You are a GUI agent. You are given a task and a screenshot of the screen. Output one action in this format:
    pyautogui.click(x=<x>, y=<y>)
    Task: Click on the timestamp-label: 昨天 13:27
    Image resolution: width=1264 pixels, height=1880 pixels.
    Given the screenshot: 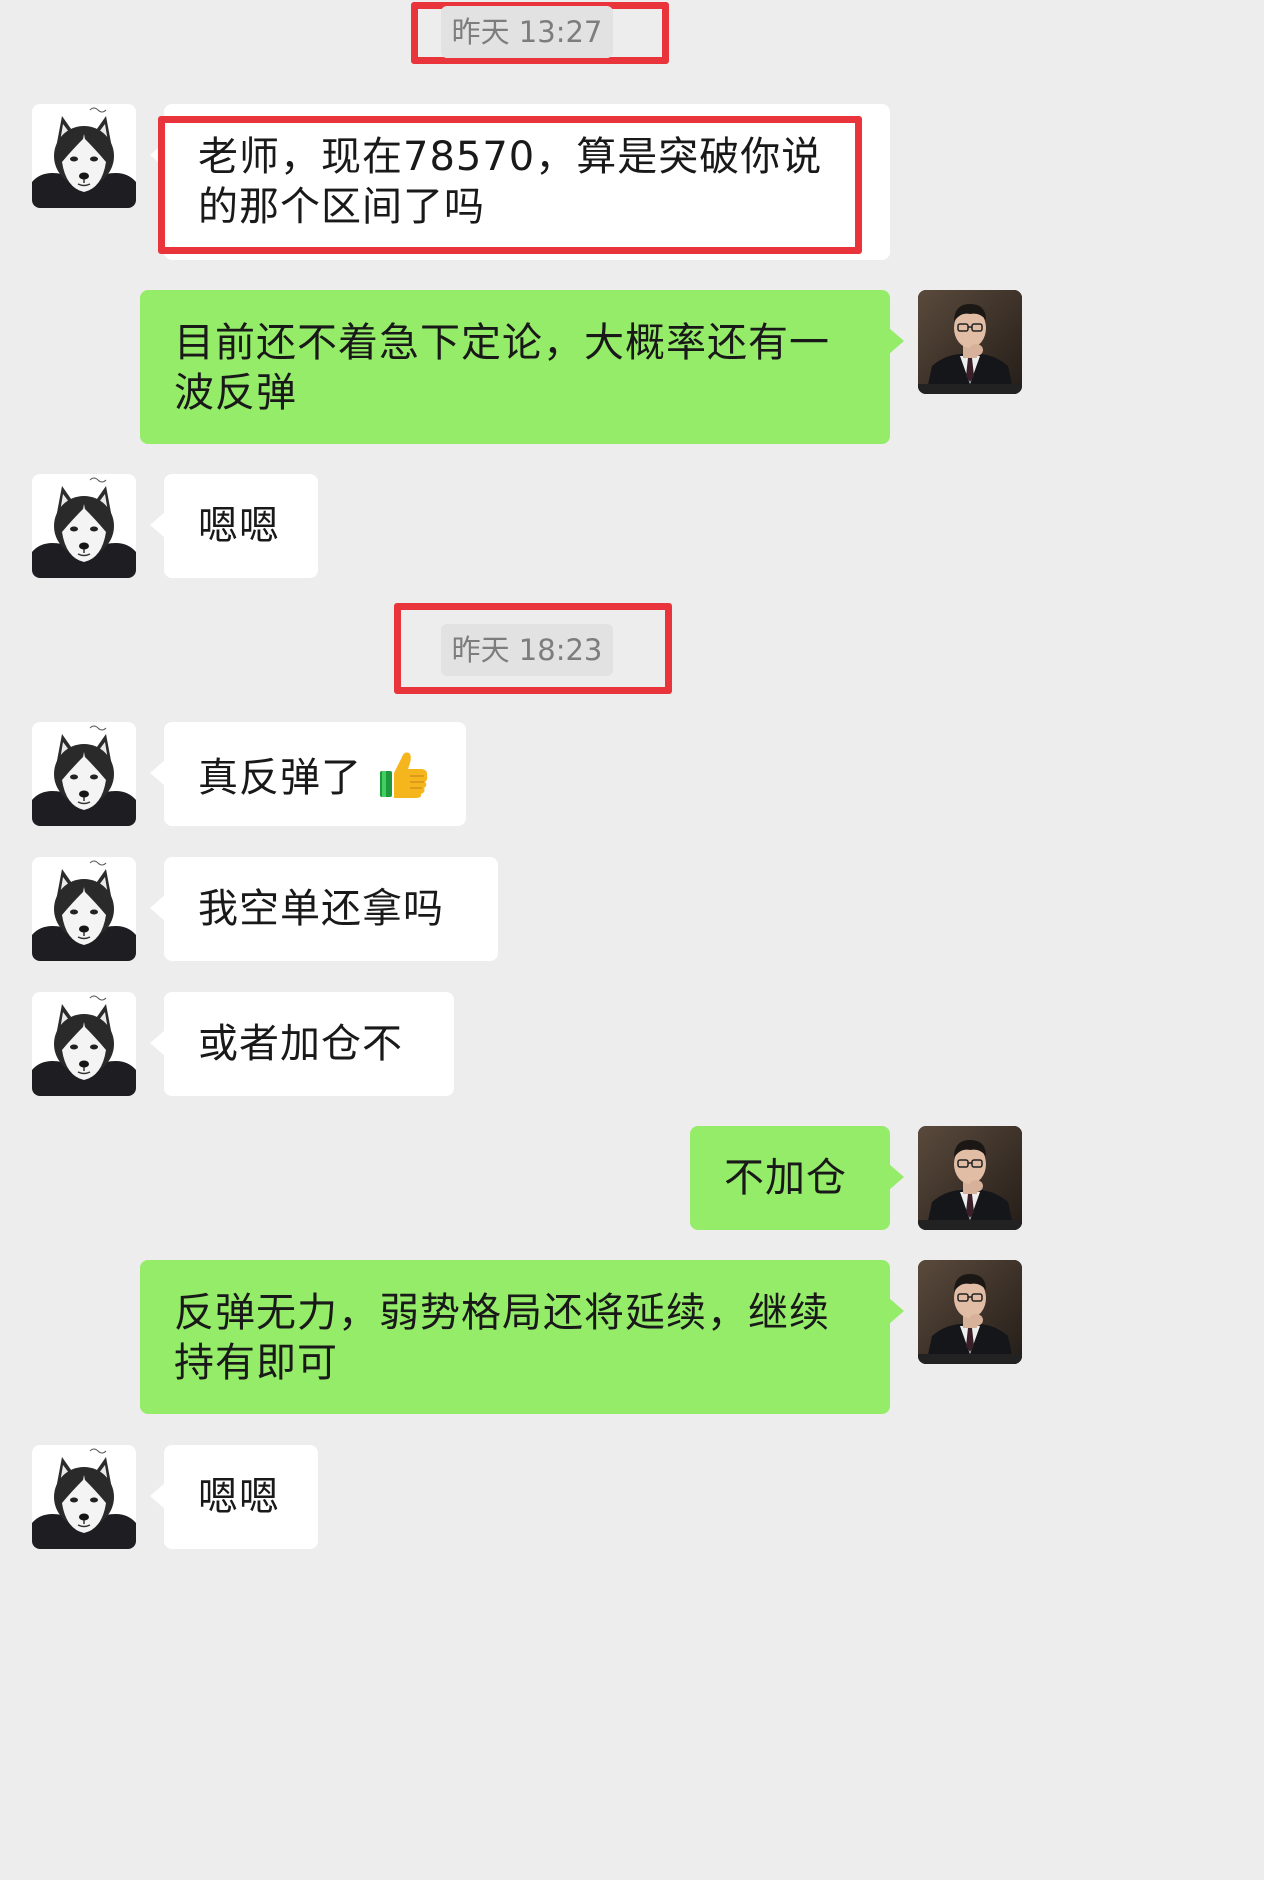 What is the action you would take?
    pyautogui.click(x=527, y=32)
    